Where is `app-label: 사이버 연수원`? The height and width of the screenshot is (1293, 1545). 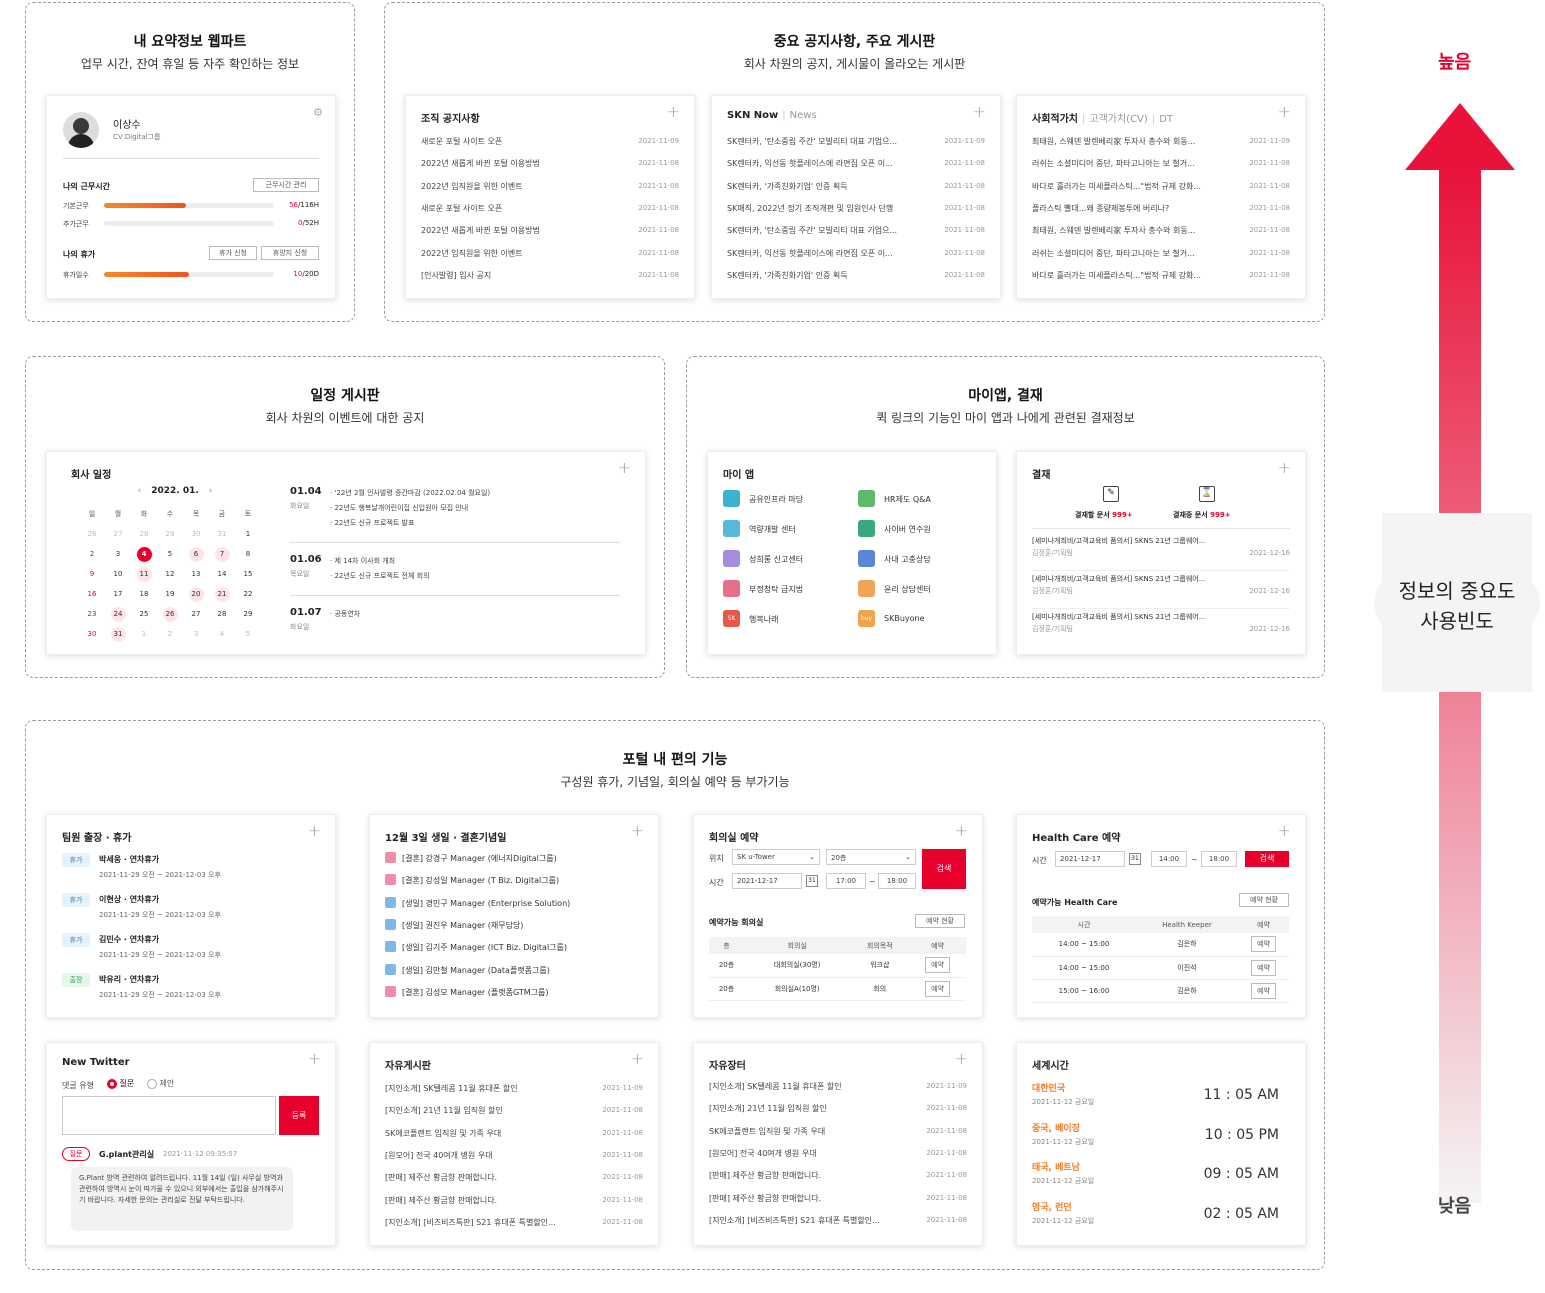
app-label: 사이버 연수원 is located at coordinates (907, 529).